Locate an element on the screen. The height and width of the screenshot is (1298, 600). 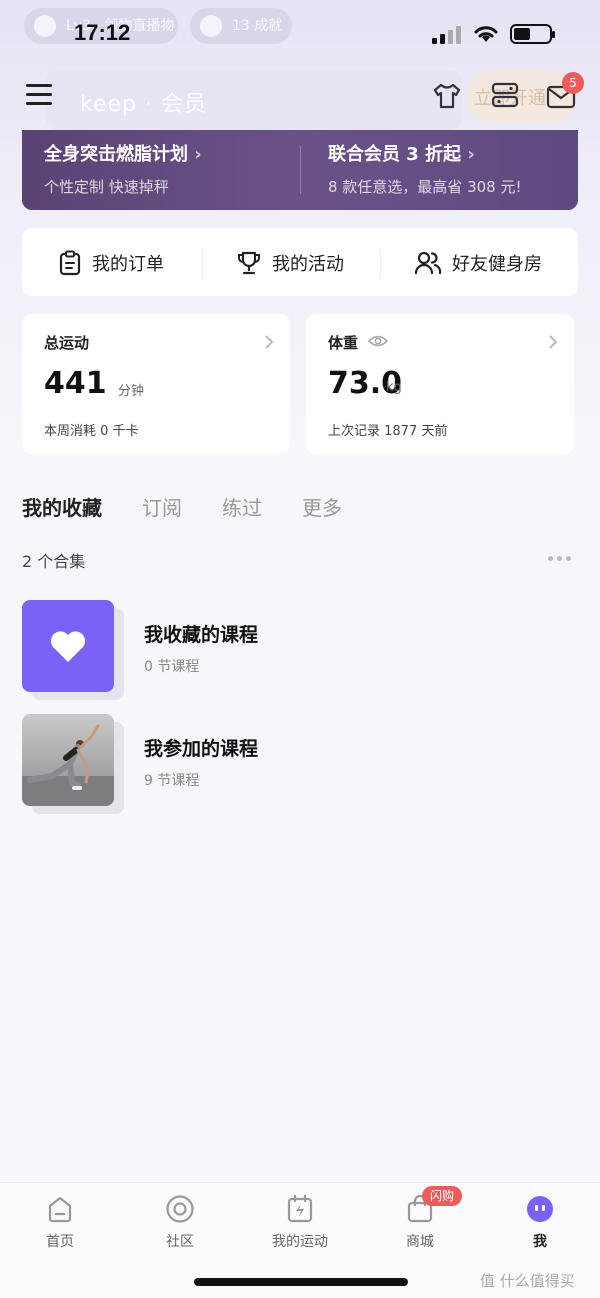
battery-icon is located at coordinates (532, 34).